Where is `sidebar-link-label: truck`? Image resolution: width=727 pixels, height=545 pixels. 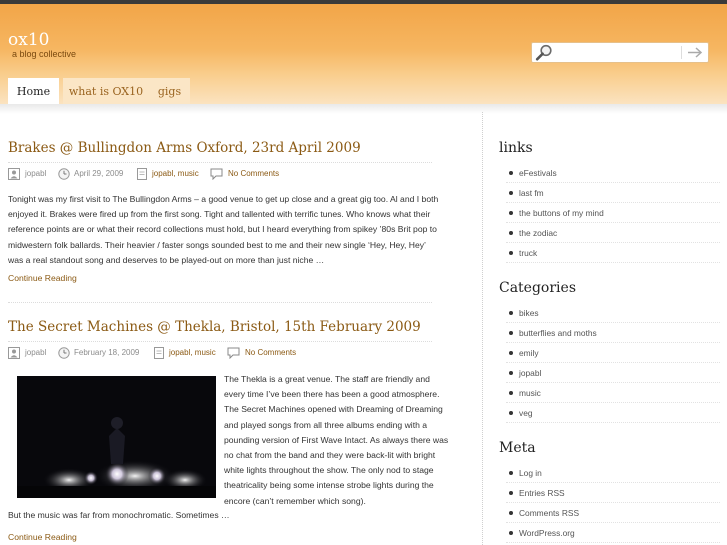 sidebar-link-label: truck is located at coordinates (528, 253).